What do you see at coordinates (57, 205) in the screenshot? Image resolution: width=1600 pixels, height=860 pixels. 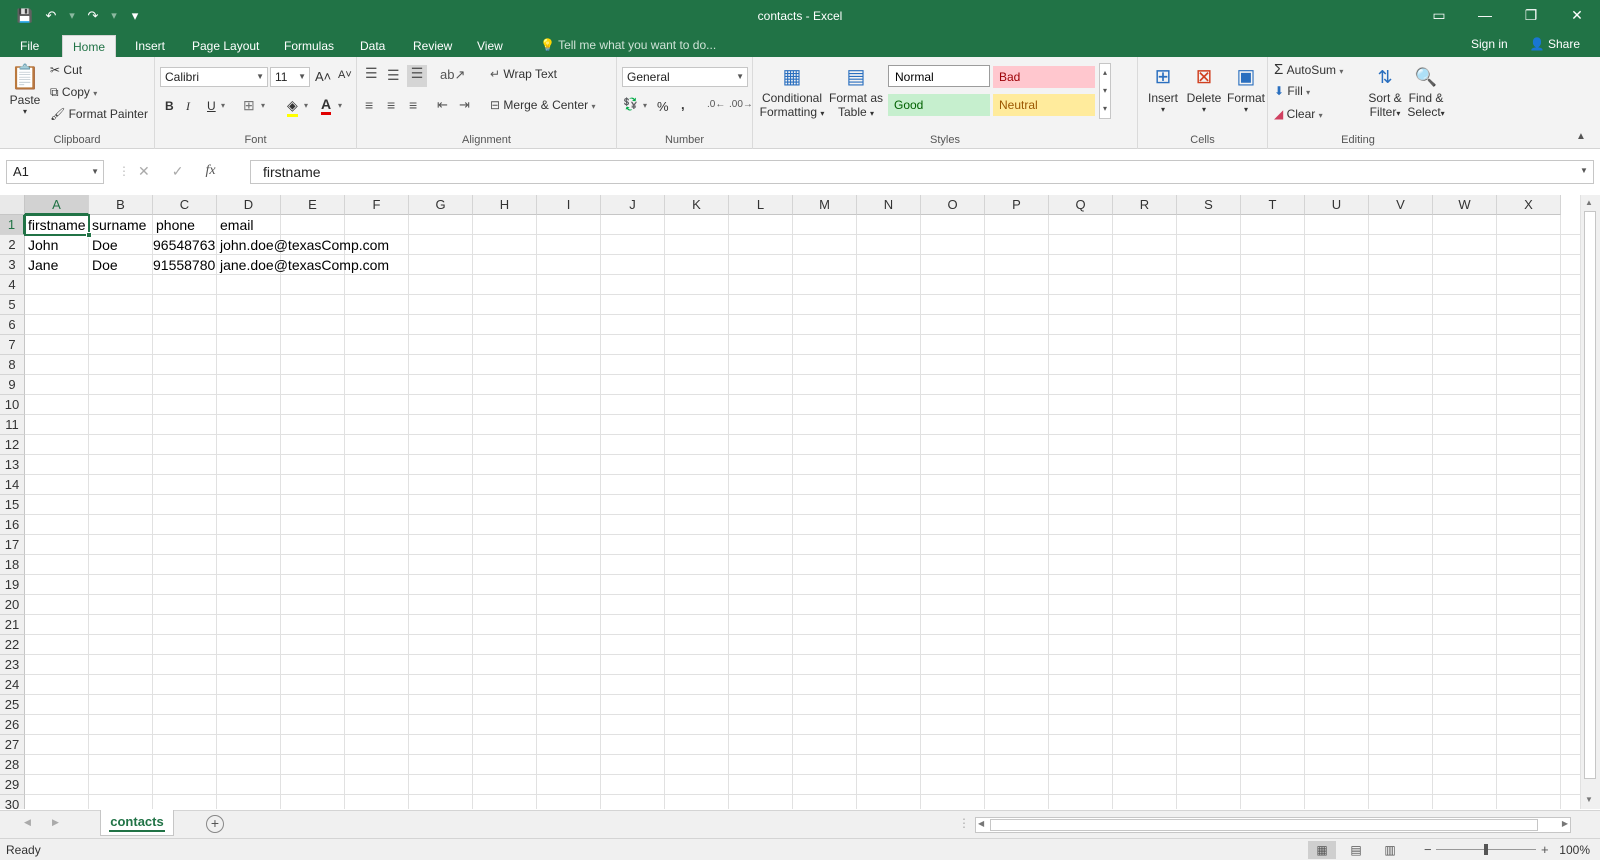 I see `column-header-a: A` at bounding box center [57, 205].